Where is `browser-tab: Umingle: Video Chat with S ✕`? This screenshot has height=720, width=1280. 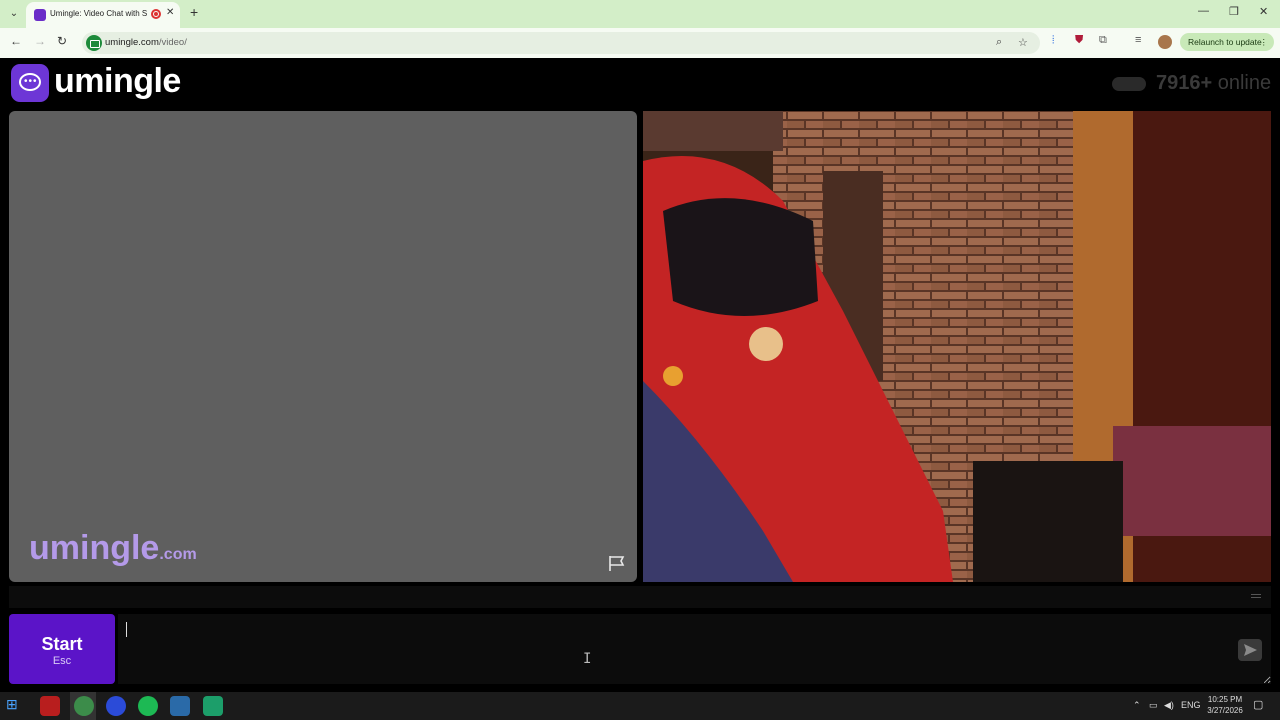
browser-tab: Umingle: Video Chat with S ✕ is located at coordinates (103, 15).